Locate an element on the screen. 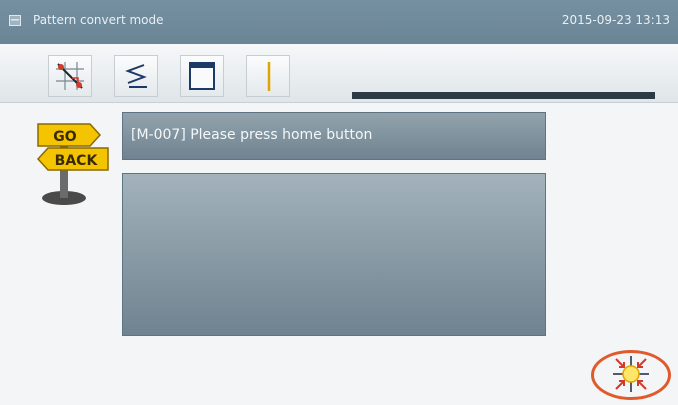  window-title: Pattern convert mode is located at coordinates (98, 20).